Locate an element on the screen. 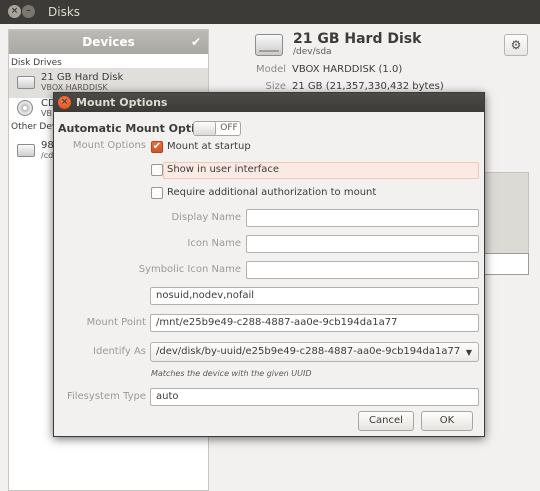 Image resolution: width=540 pixels, height=491 pixels. sidebar-item-sub: VBOX HARDDISK is located at coordinates (74, 87).